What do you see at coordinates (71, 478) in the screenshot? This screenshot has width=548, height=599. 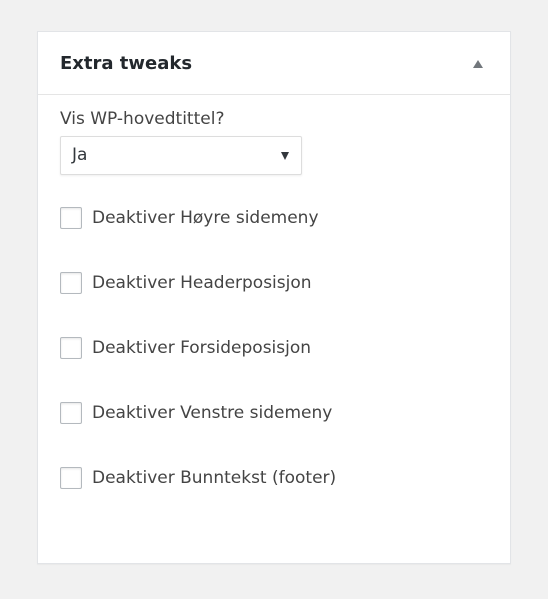 I see `checkbox-footer` at bounding box center [71, 478].